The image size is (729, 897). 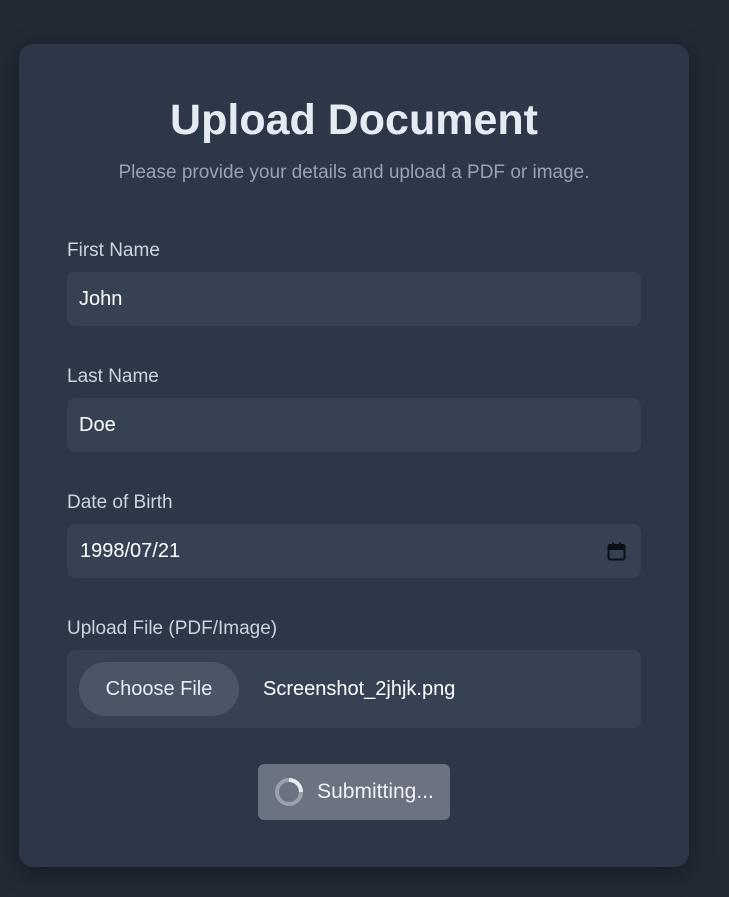 I want to click on first-name-value: John, so click(x=101, y=298).